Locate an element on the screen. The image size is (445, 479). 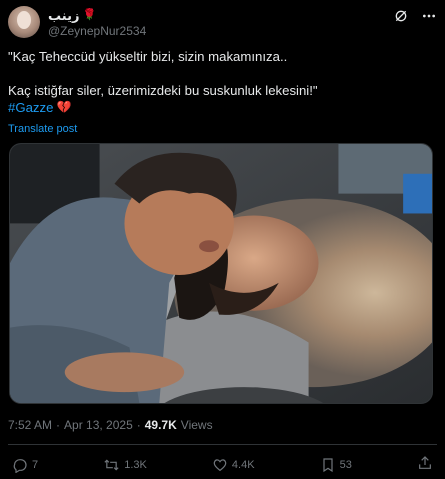
share-button is located at coordinates (425, 465).